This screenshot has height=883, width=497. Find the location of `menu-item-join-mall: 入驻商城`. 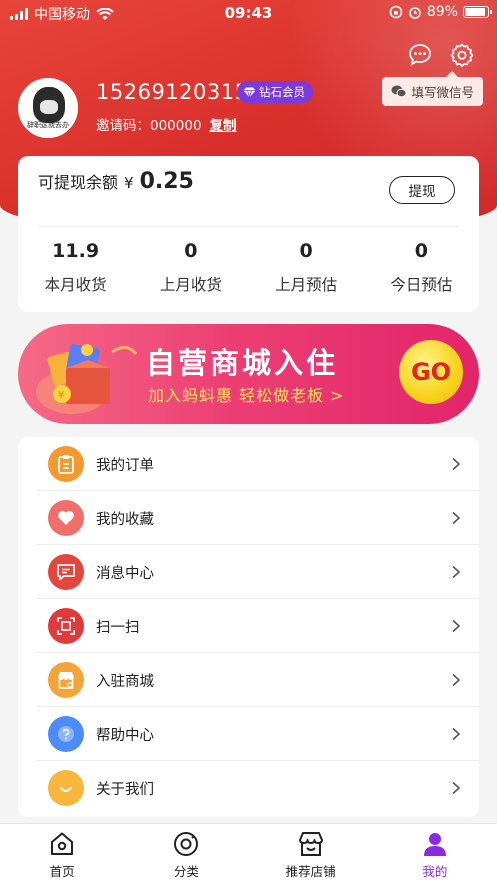

menu-item-join-mall: 入驻商城 is located at coordinates (257, 680).